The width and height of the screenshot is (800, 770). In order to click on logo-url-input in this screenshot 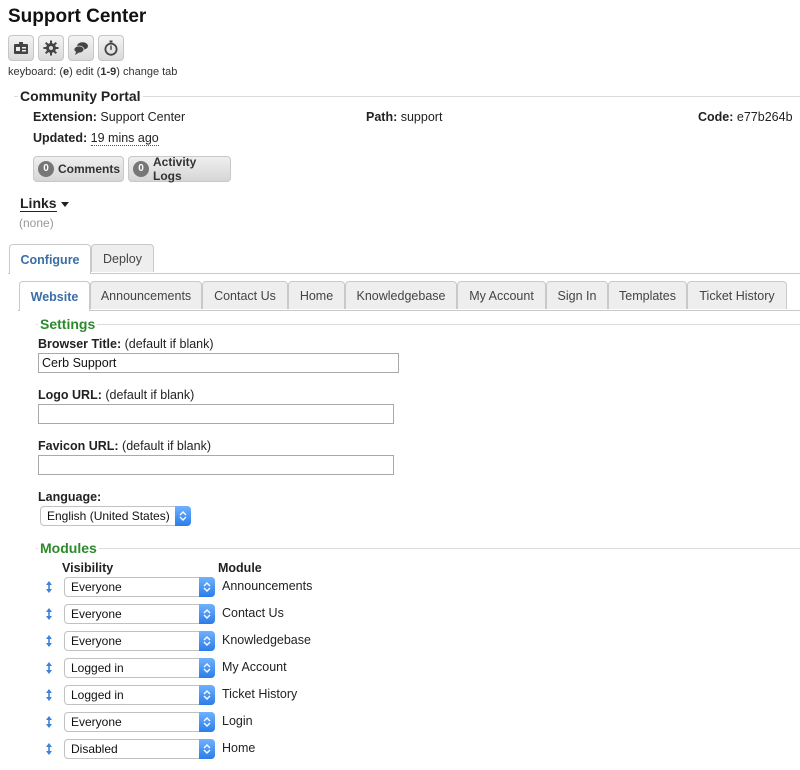, I will do `click(216, 414)`.